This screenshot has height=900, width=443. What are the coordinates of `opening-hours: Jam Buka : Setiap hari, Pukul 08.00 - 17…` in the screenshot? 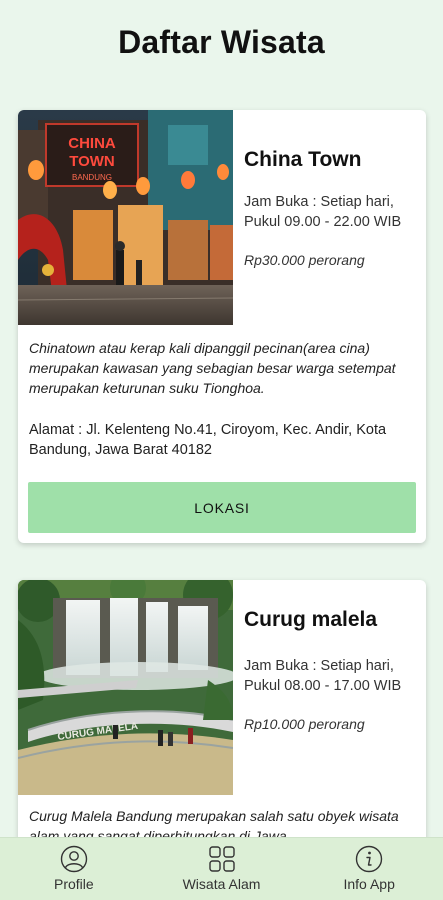 It's located at (323, 676).